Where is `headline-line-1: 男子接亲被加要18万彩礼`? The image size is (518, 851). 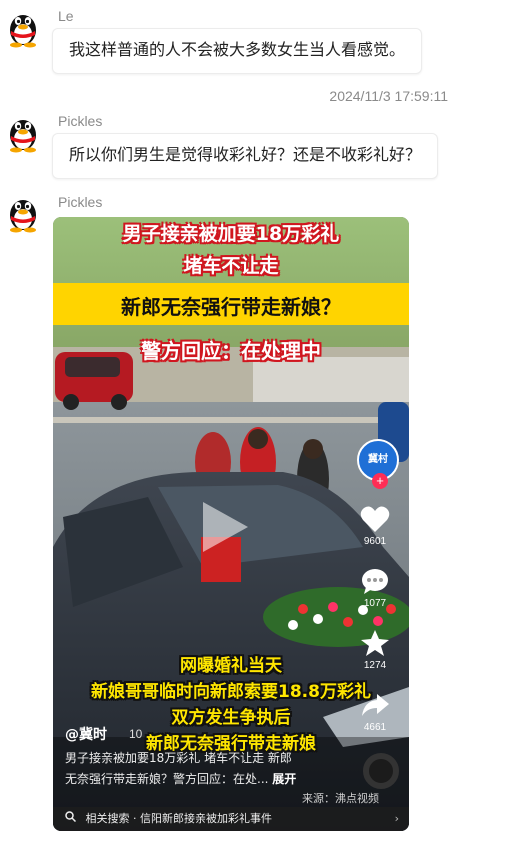 headline-line-1: 男子接亲被加要18万彩礼 is located at coordinates (231, 234).